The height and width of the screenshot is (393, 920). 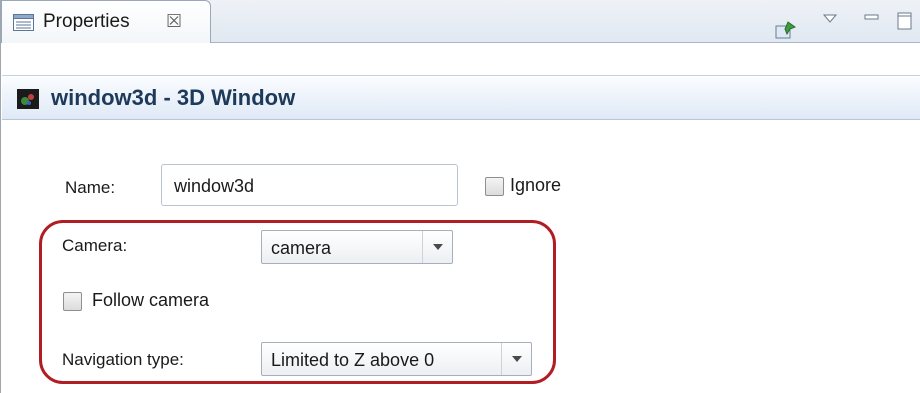 I want to click on navigation-type-dropdown: Limited to Z above 0, so click(x=396, y=359).